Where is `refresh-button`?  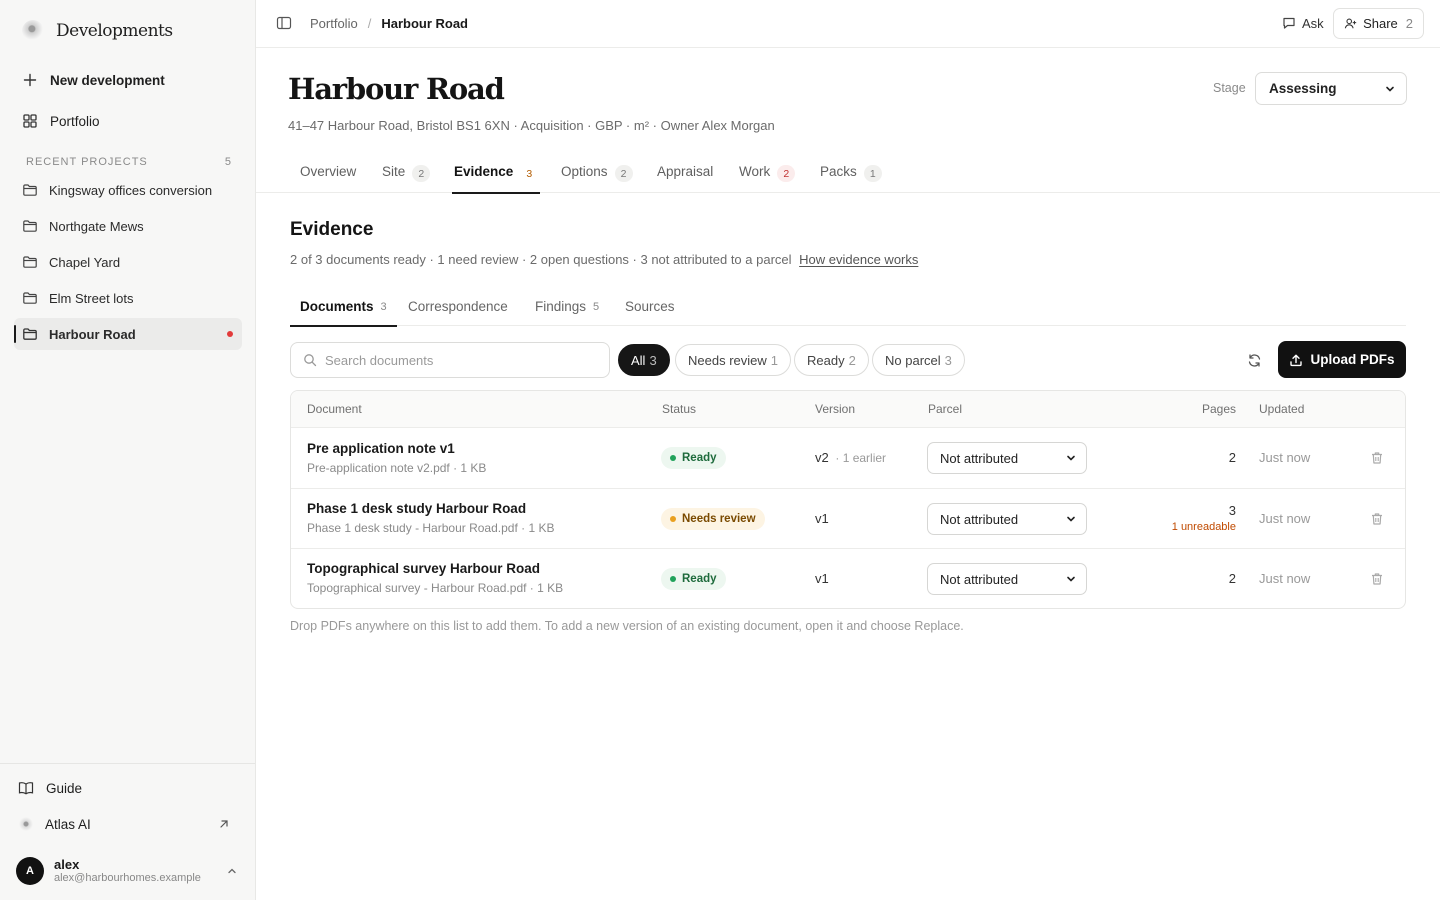
refresh-button is located at coordinates (1254, 360).